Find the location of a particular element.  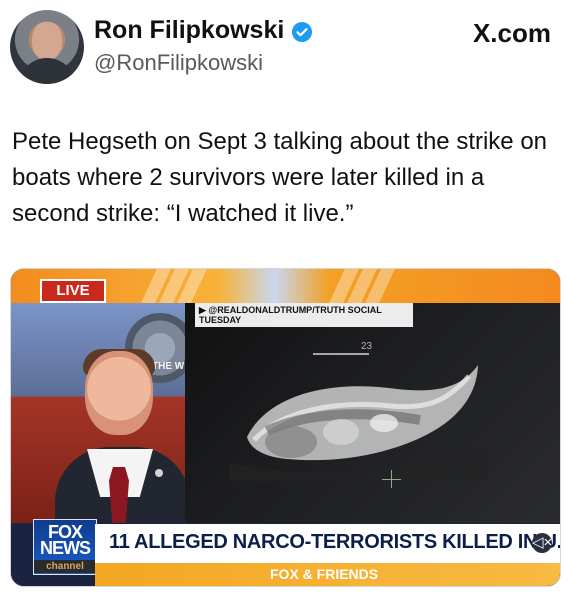

studio-panel: THE W is located at coordinates (103, 432).